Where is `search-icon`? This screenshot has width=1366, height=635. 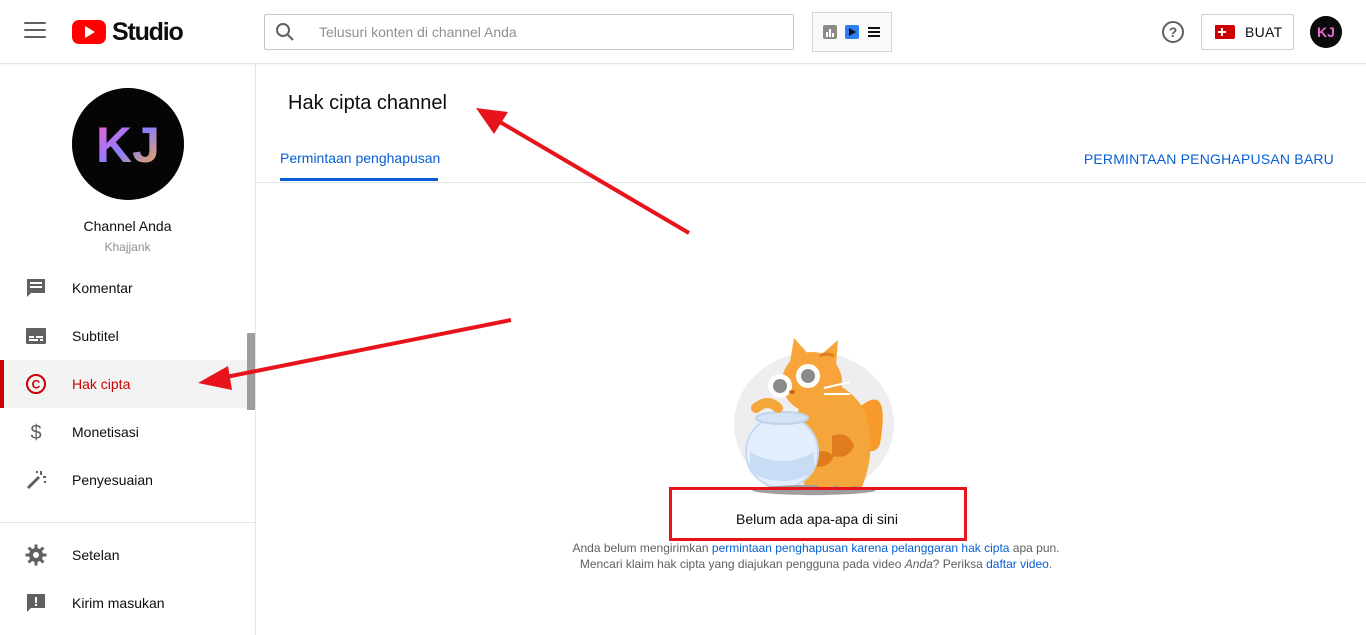 search-icon is located at coordinates (285, 32).